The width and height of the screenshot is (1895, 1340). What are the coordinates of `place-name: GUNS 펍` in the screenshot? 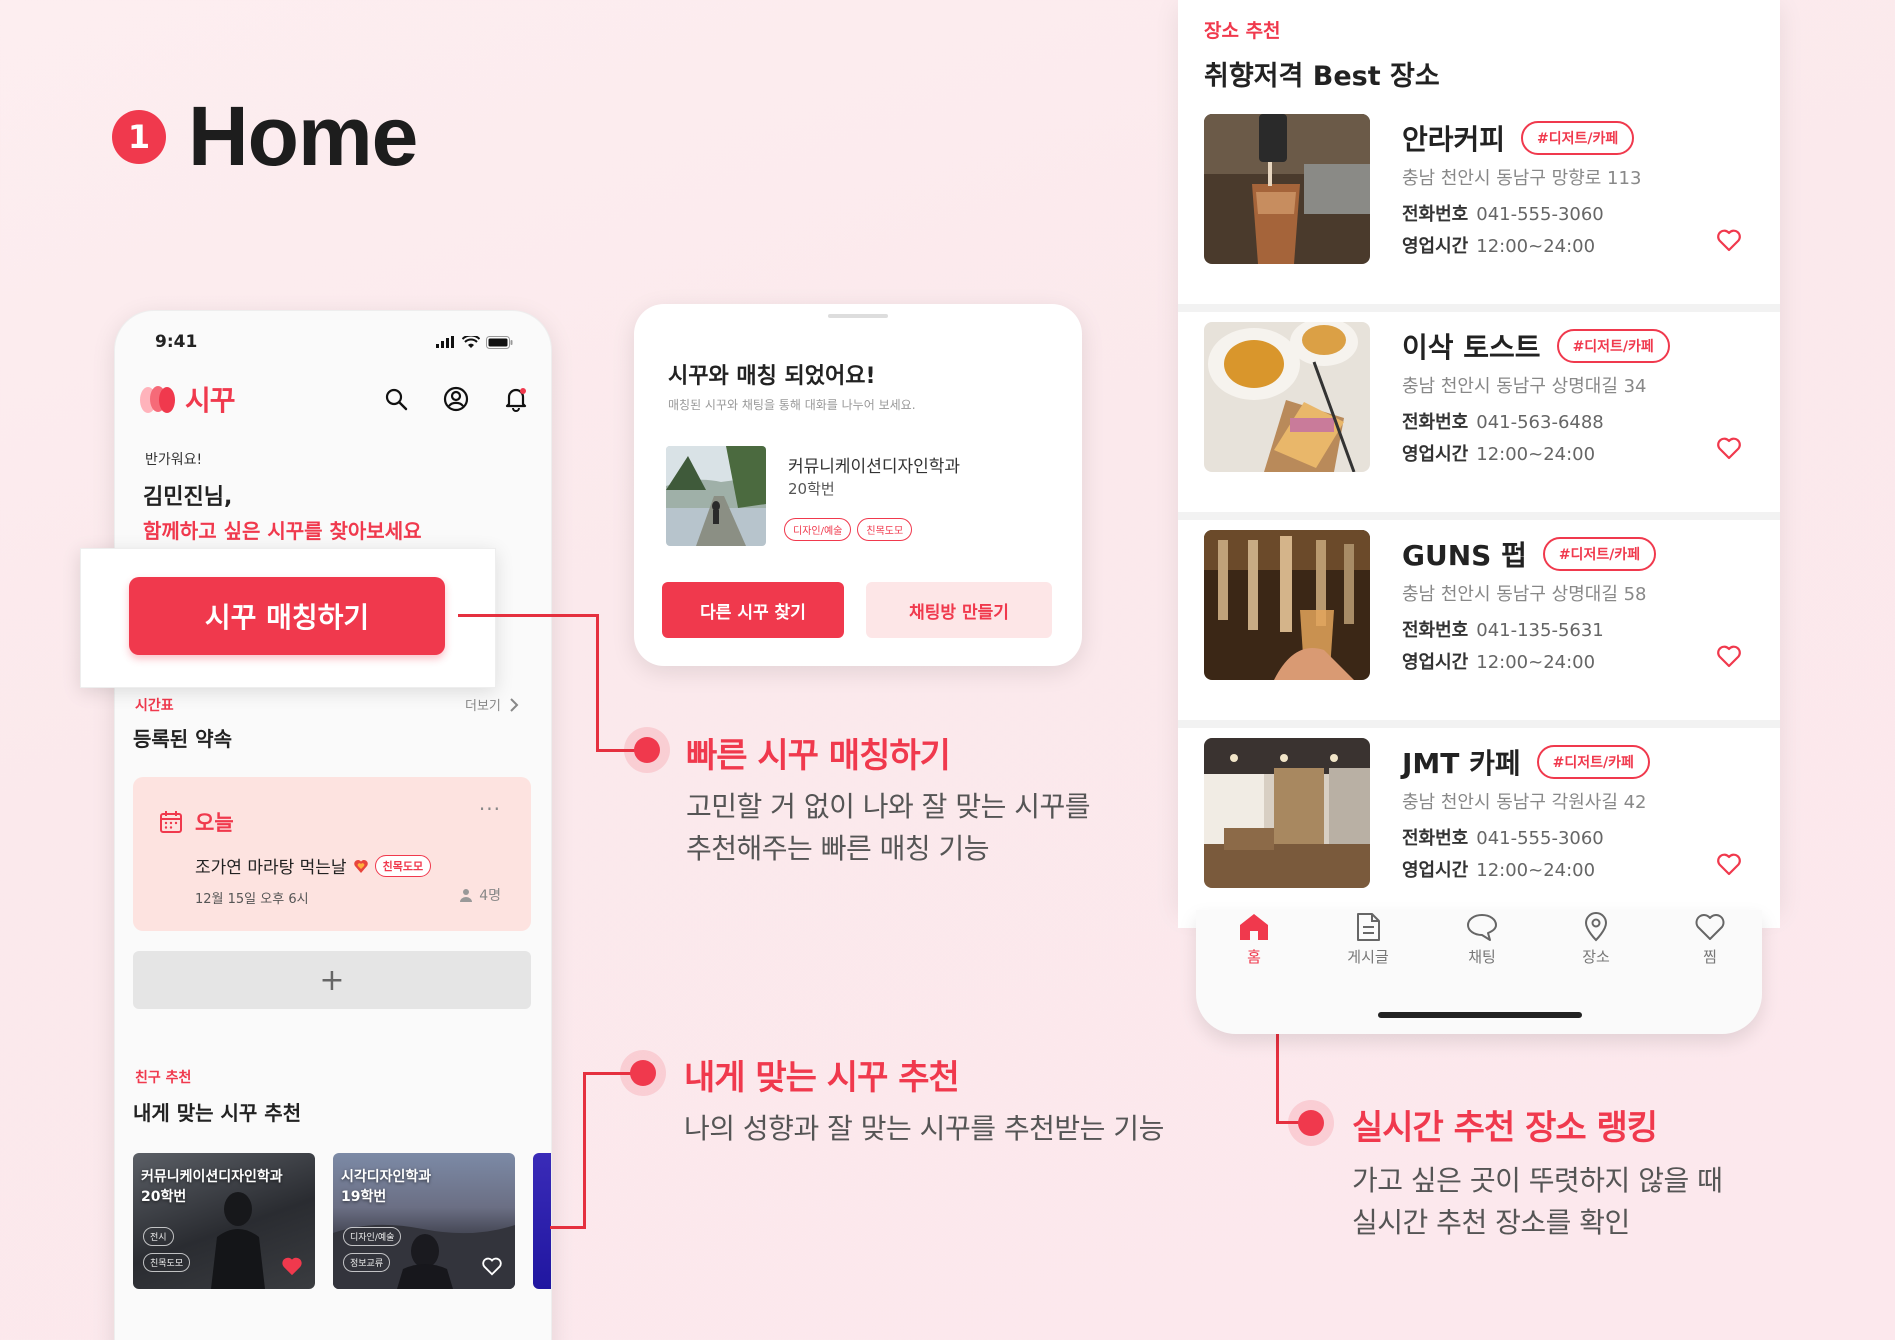 It's located at (1464, 555).